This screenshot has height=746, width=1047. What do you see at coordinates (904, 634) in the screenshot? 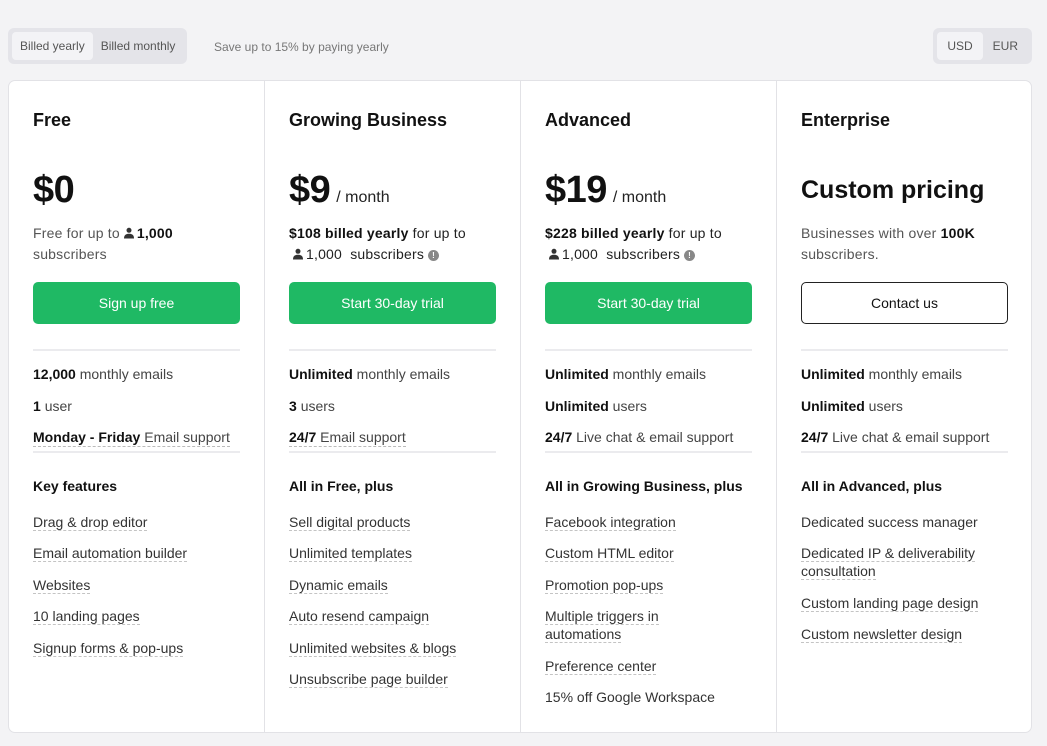
I see `feature-item: Custom newsletter design` at bounding box center [904, 634].